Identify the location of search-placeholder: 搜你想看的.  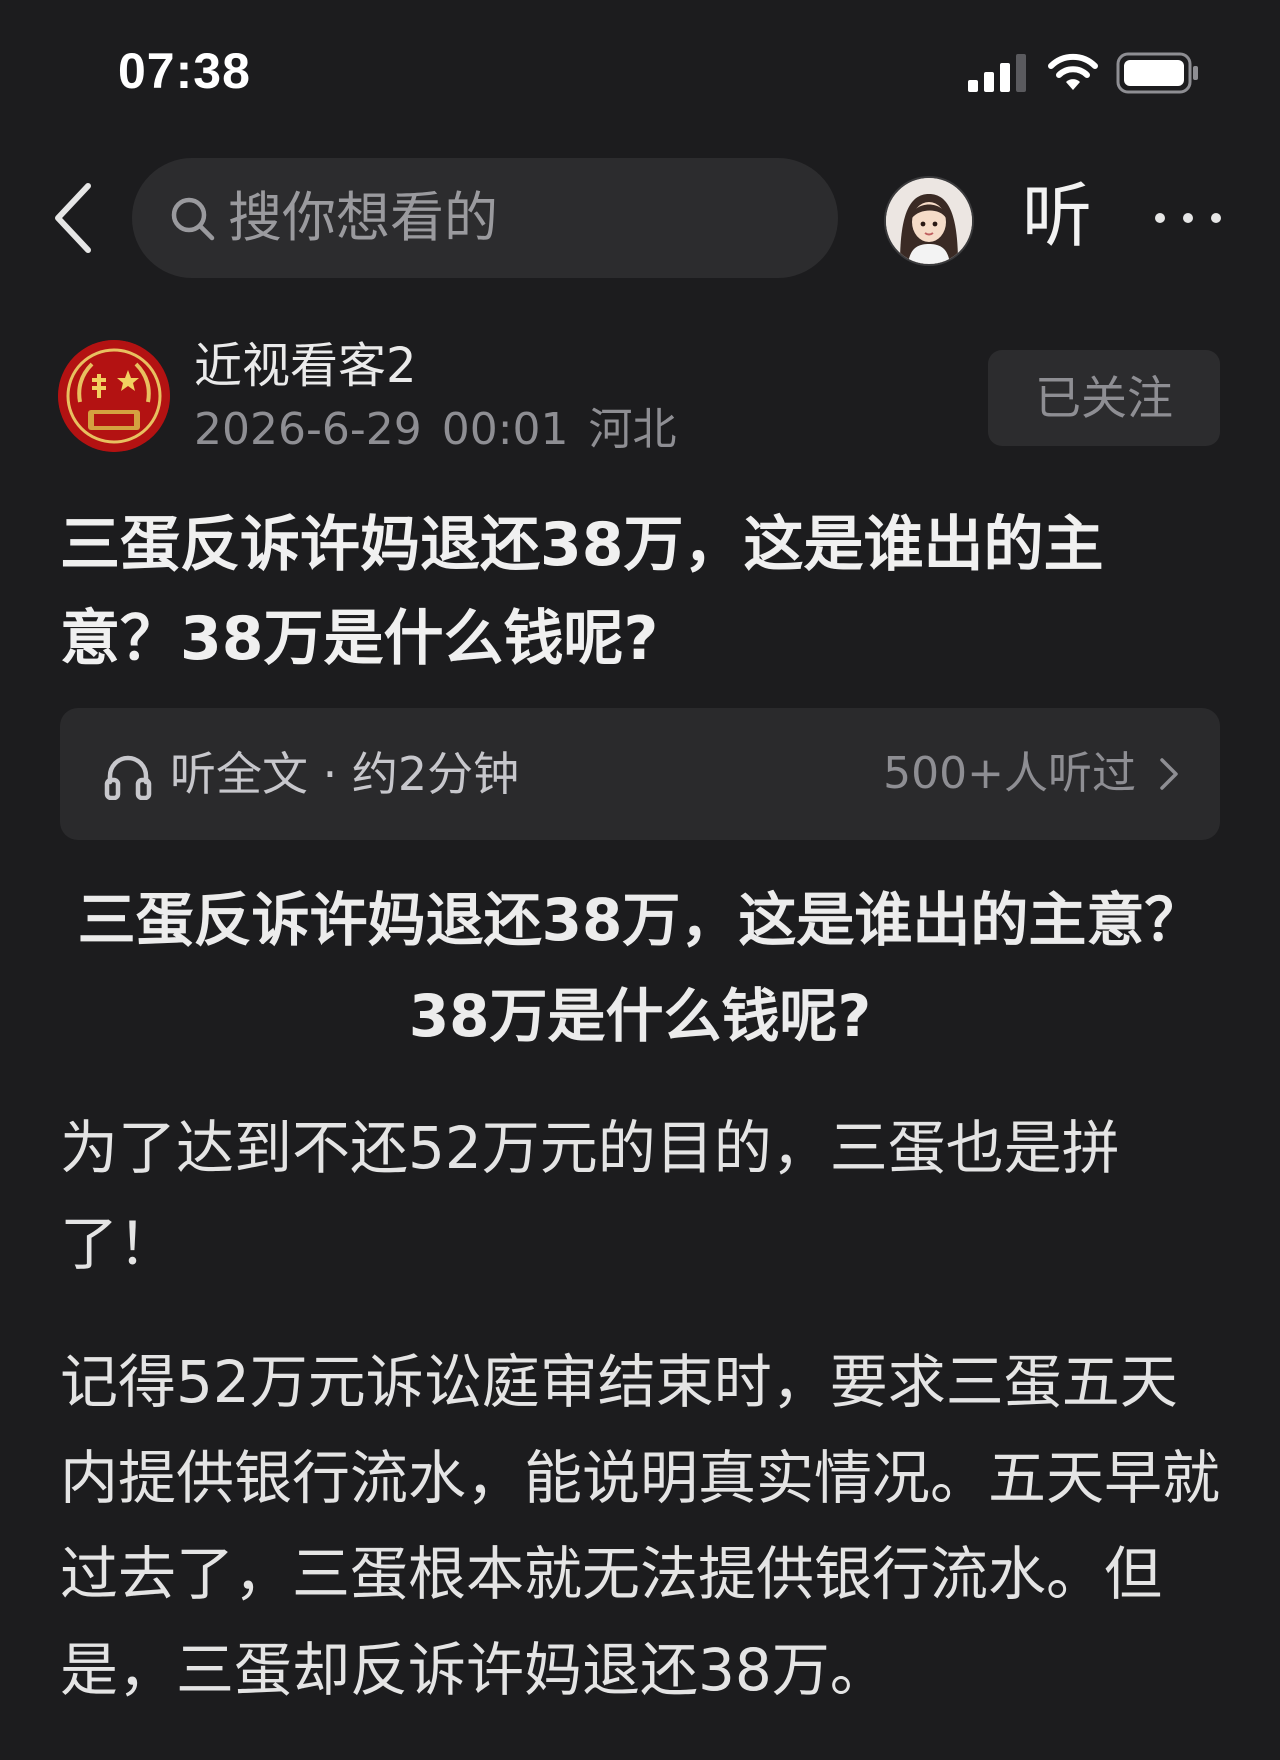
(363, 217).